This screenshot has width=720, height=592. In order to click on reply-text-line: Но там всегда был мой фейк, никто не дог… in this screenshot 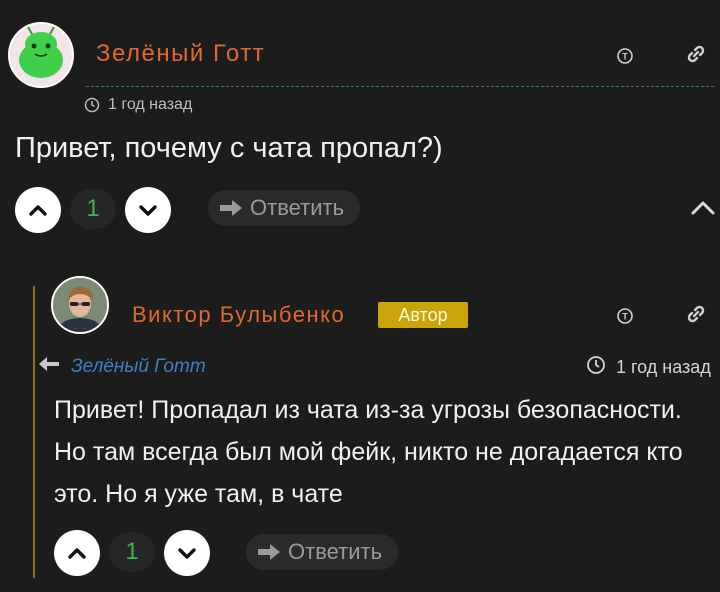, I will do `click(368, 452)`.